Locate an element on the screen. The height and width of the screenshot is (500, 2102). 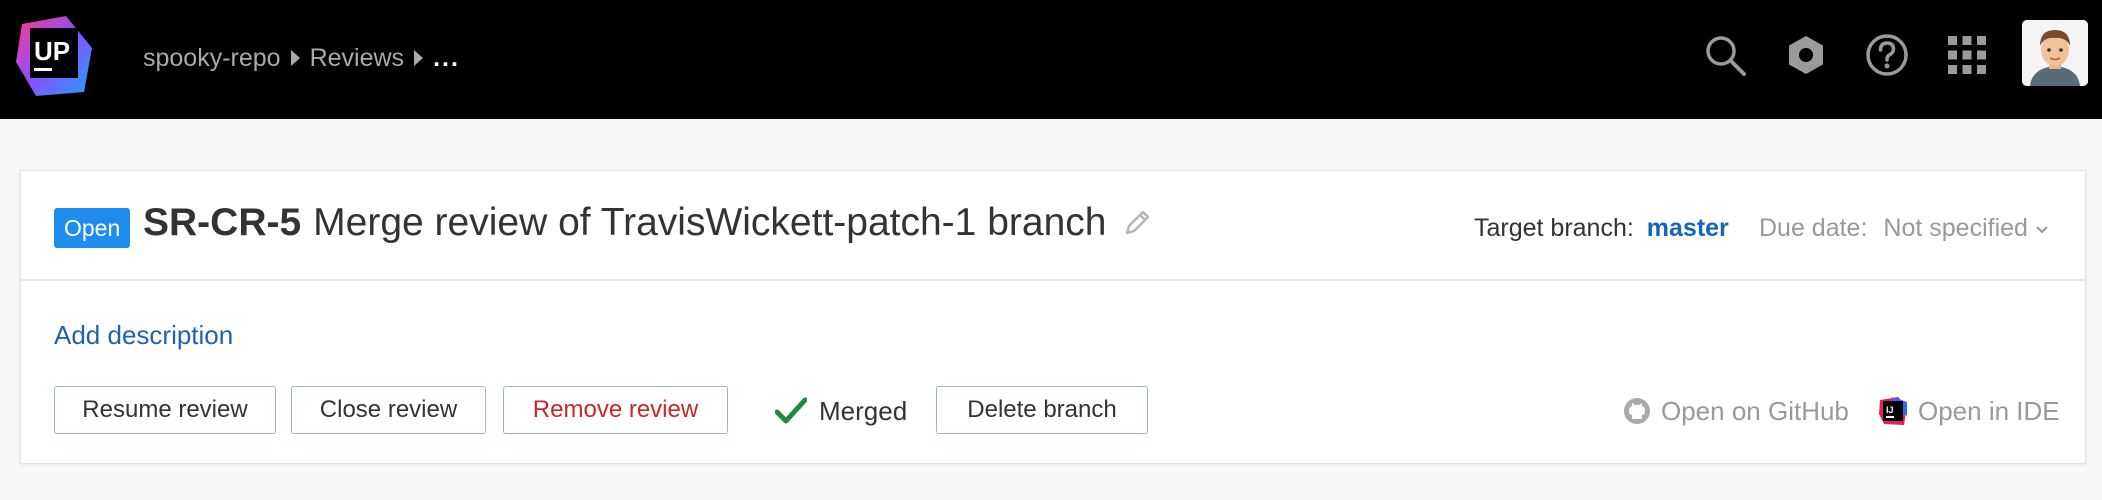
due-date-selector: Due date: Not specified is located at coordinates (1904, 228).